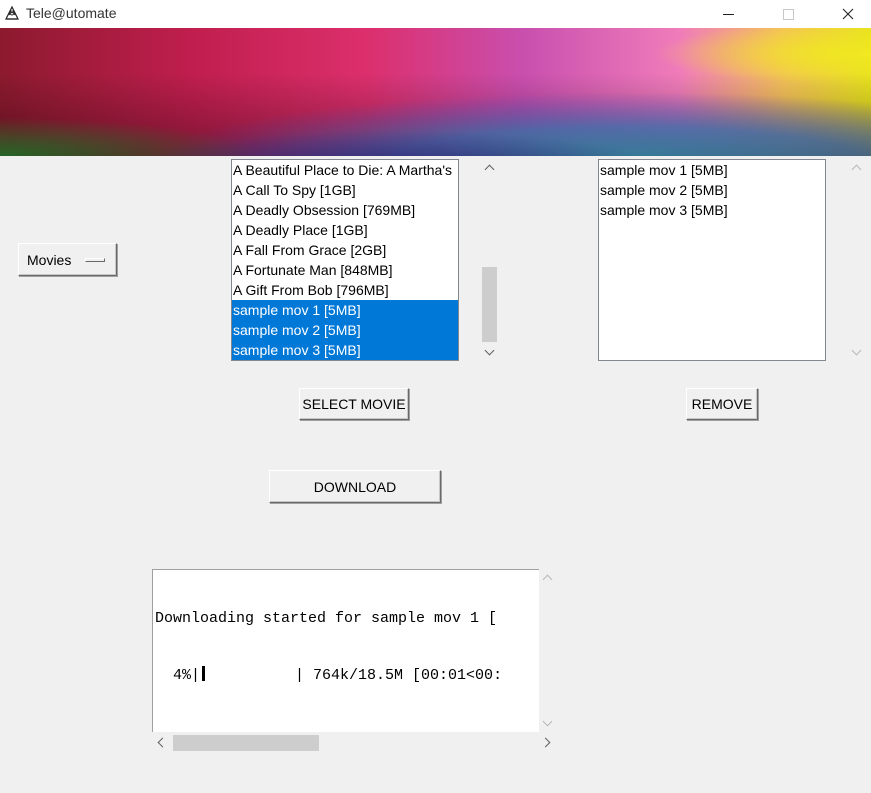 This screenshot has height=793, width=871. I want to click on download-button: DOWNLOAD, so click(355, 486).